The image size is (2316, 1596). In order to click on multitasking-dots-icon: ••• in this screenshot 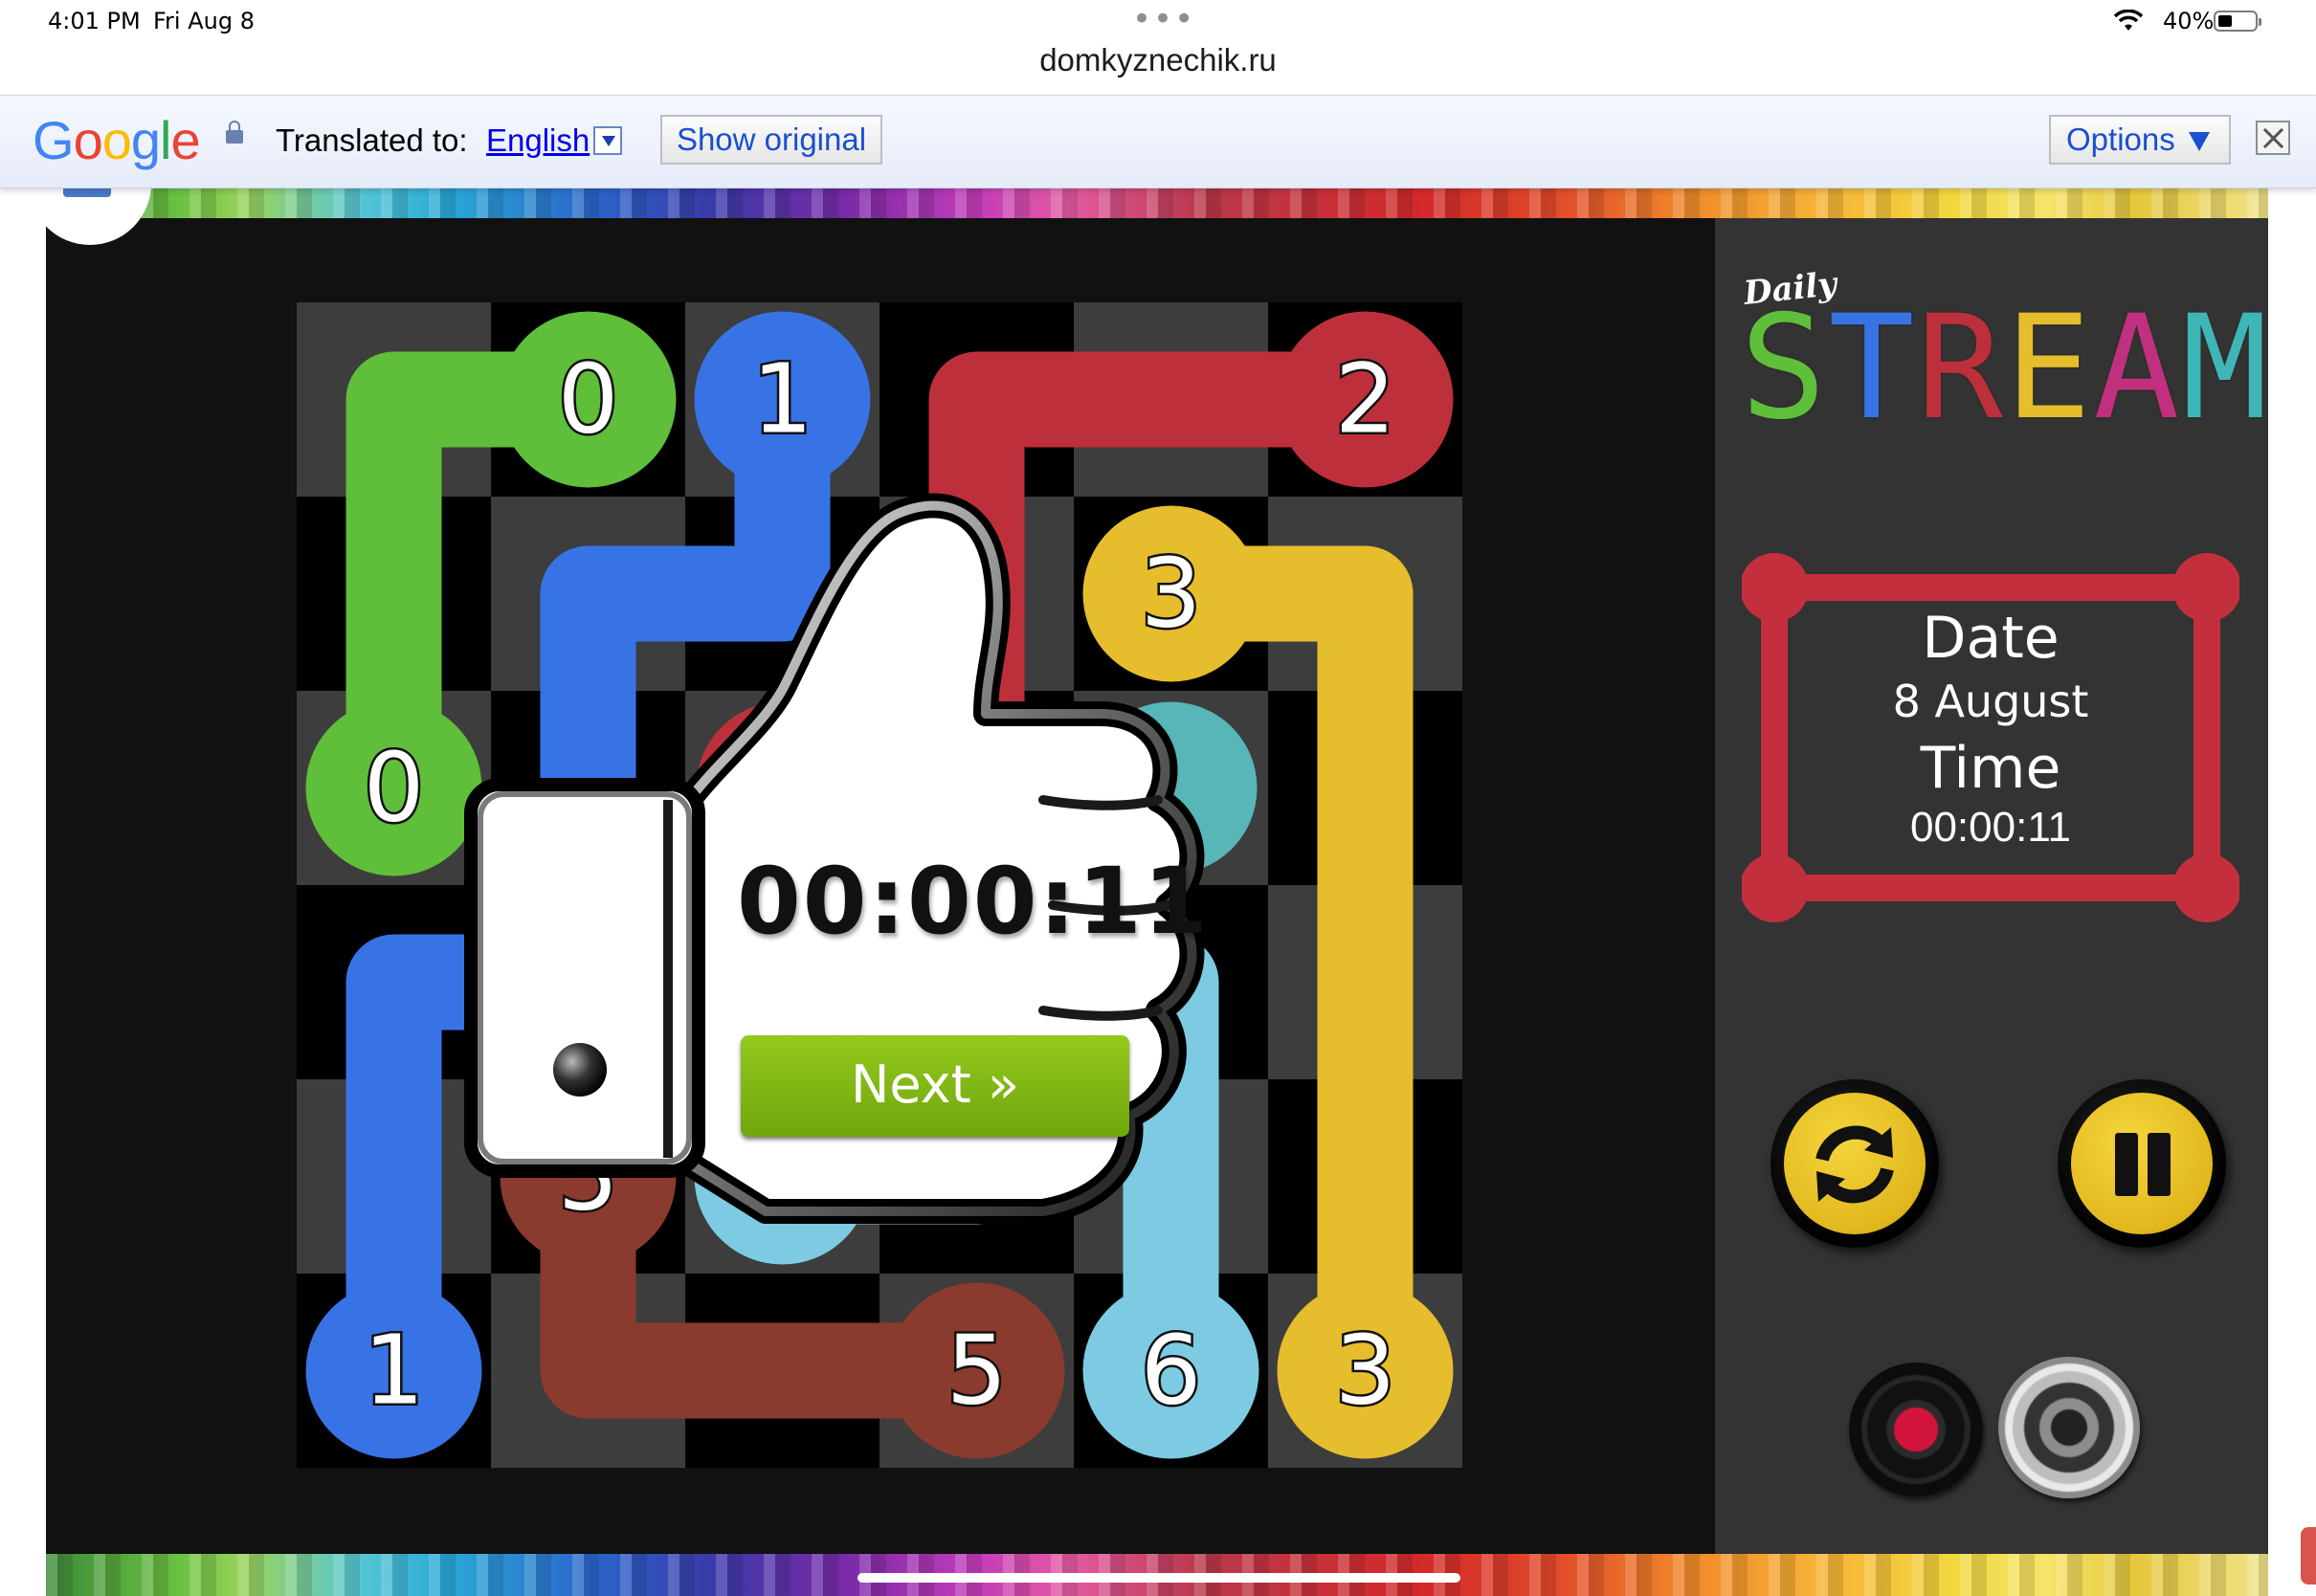, I will do `click(1163, 19)`.